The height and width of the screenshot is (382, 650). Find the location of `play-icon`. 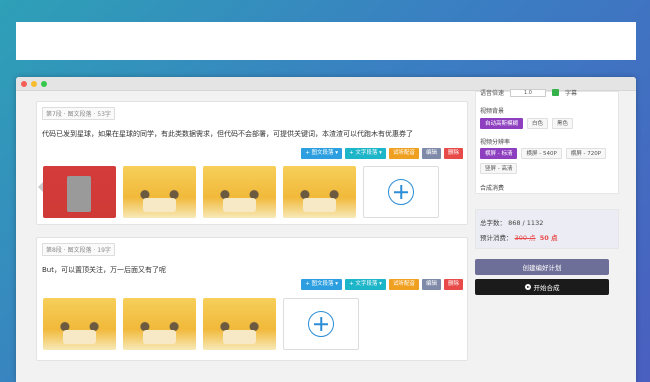

play-icon is located at coordinates (527, 287).